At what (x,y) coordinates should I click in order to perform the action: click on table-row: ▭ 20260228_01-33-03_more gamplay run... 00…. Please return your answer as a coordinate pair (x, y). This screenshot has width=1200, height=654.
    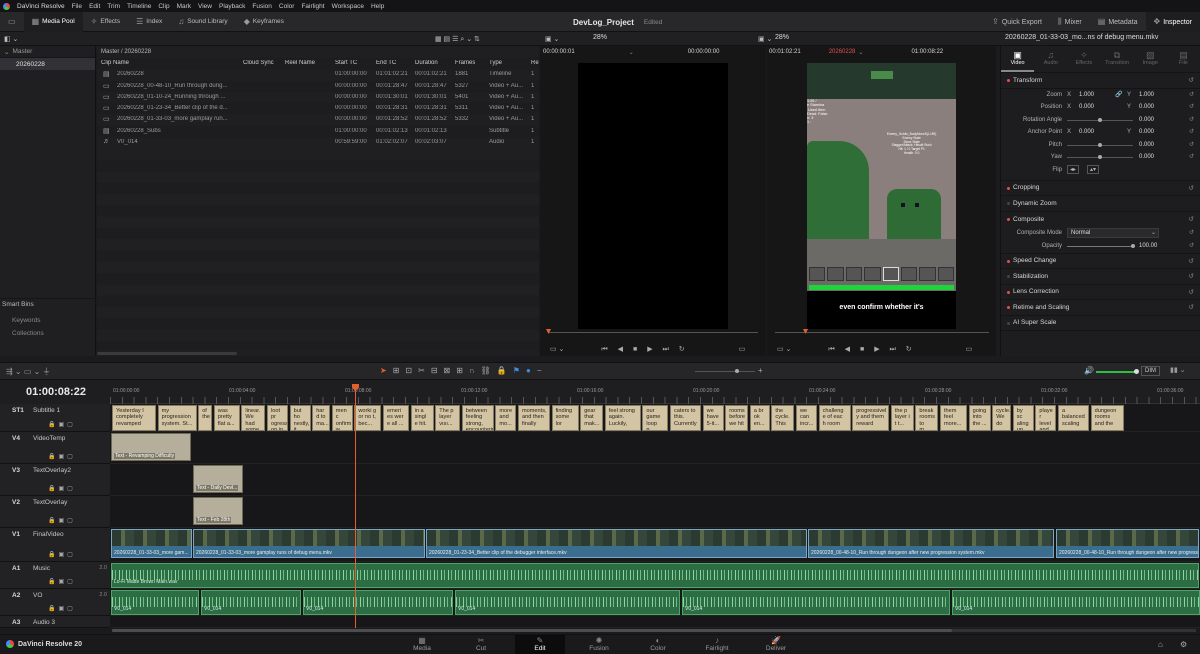
    Looking at the image, I should click on (318, 119).